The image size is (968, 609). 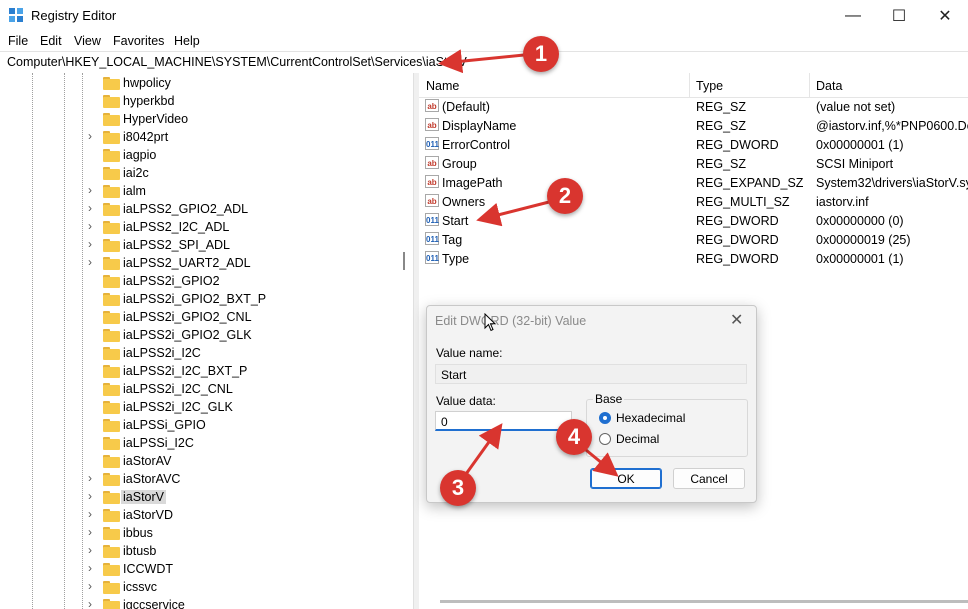 I want to click on tree-item: › iaStorV, so click(x=200, y=497).